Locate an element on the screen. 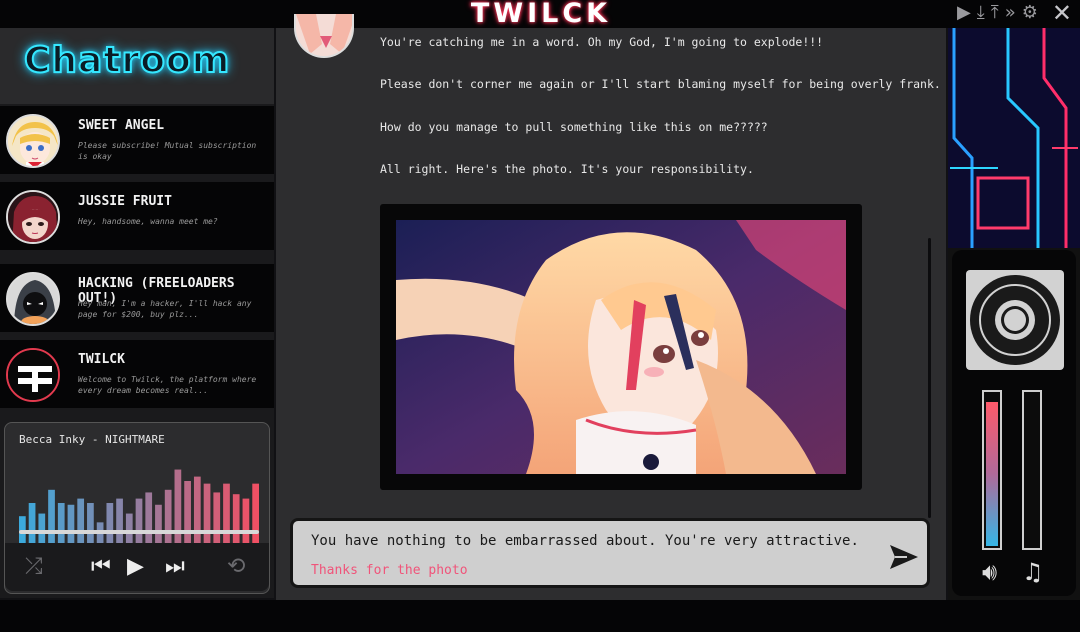 This screenshot has height=632, width=1080. upload-icon: ⤒ is located at coordinates (995, 13).